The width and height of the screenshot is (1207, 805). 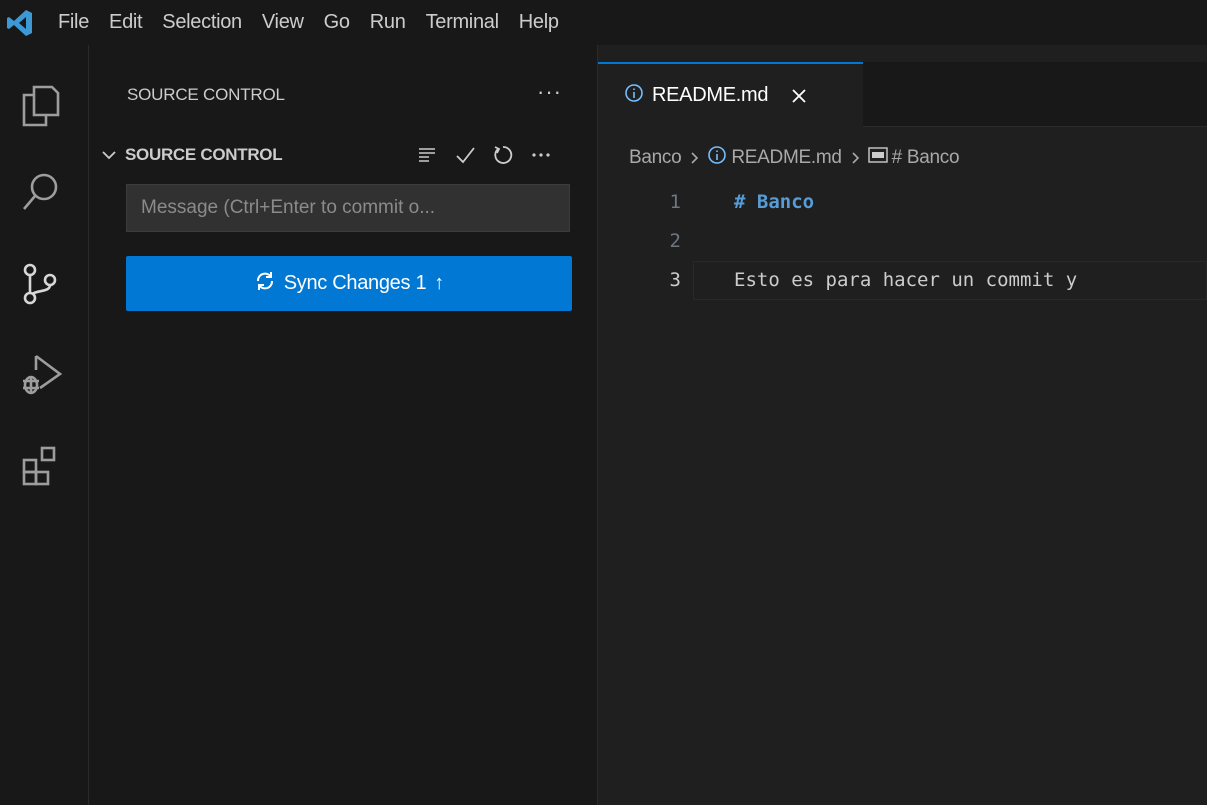 I want to click on breadcrumb-symbol: # Banco, so click(x=926, y=158).